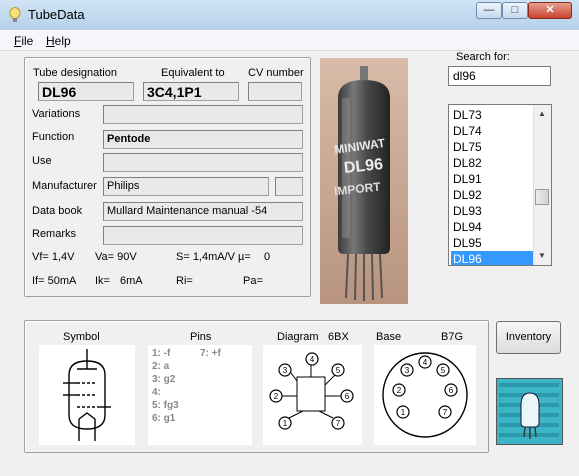  I want to click on diagram-pin-number: 1, so click(285, 423).